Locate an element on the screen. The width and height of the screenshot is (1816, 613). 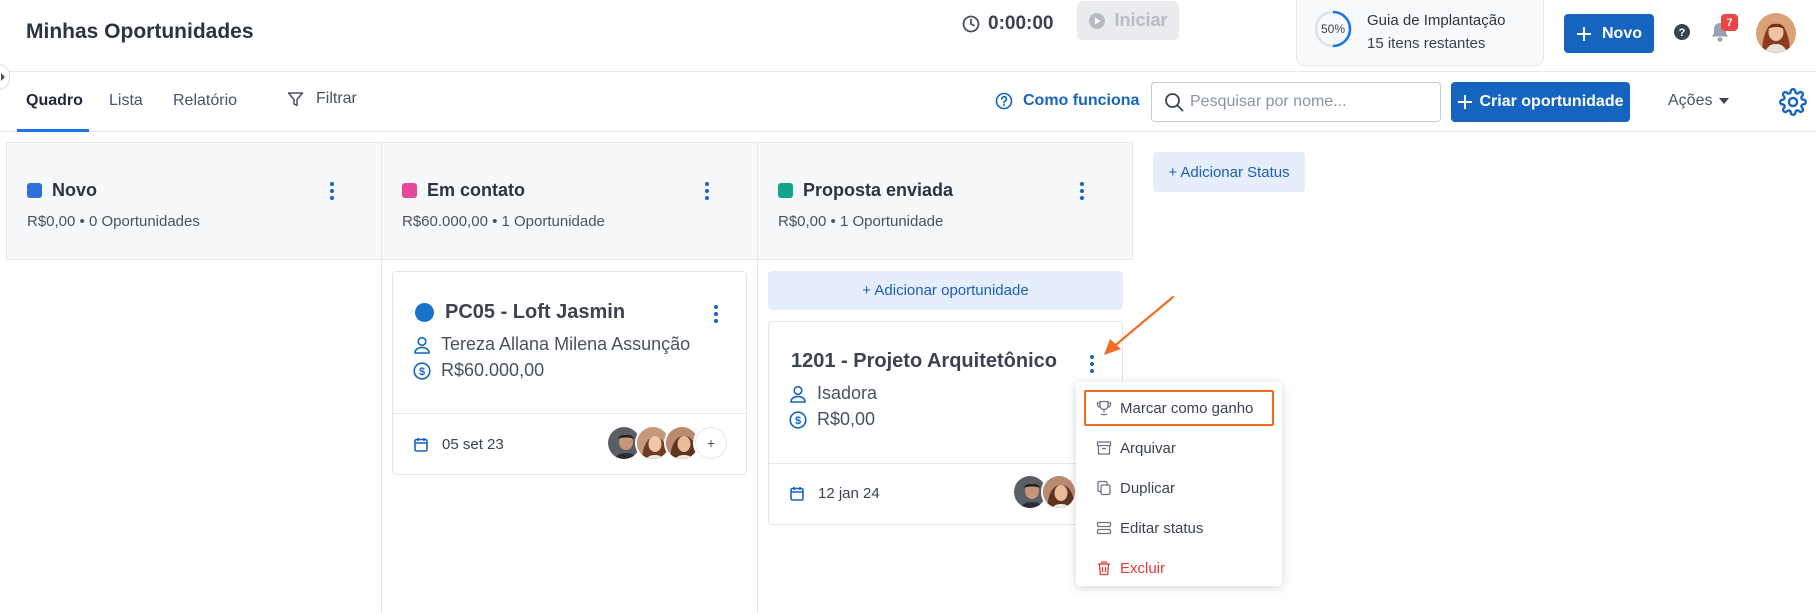
search-input is located at coordinates (1310, 102).